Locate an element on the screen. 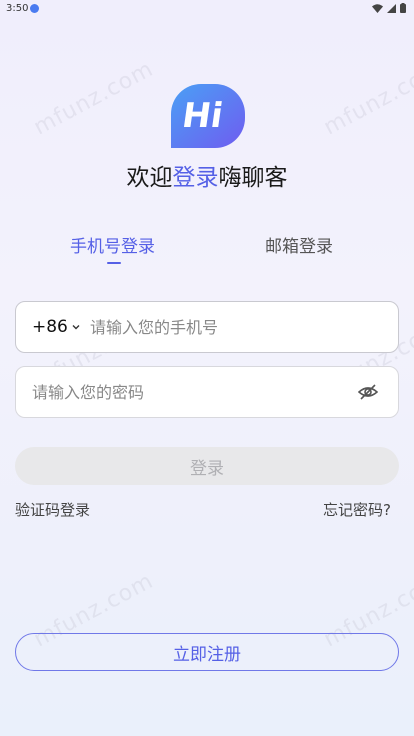  phone-input is located at coordinates (240, 327).